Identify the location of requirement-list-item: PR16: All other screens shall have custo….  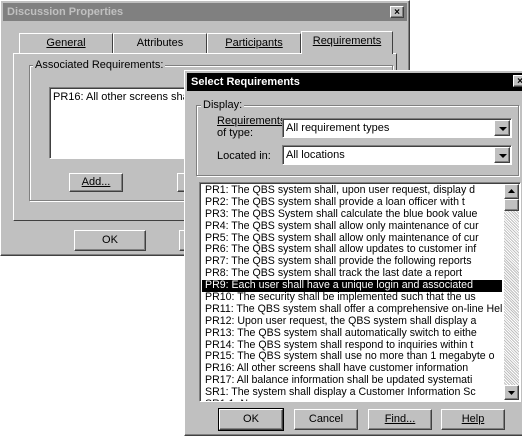
(352, 369).